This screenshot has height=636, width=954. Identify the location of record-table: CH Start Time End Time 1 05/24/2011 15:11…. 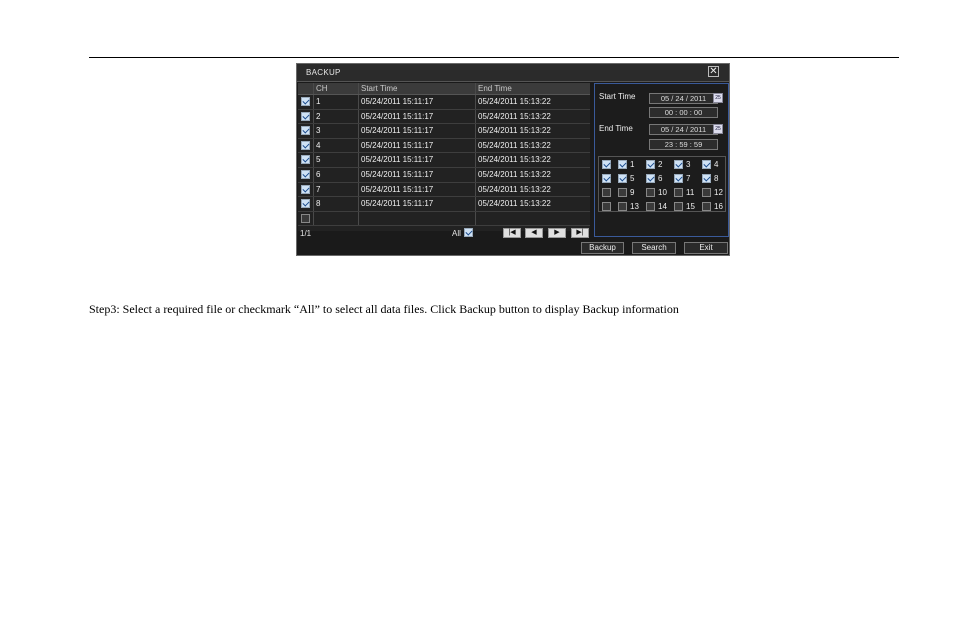
(444, 157).